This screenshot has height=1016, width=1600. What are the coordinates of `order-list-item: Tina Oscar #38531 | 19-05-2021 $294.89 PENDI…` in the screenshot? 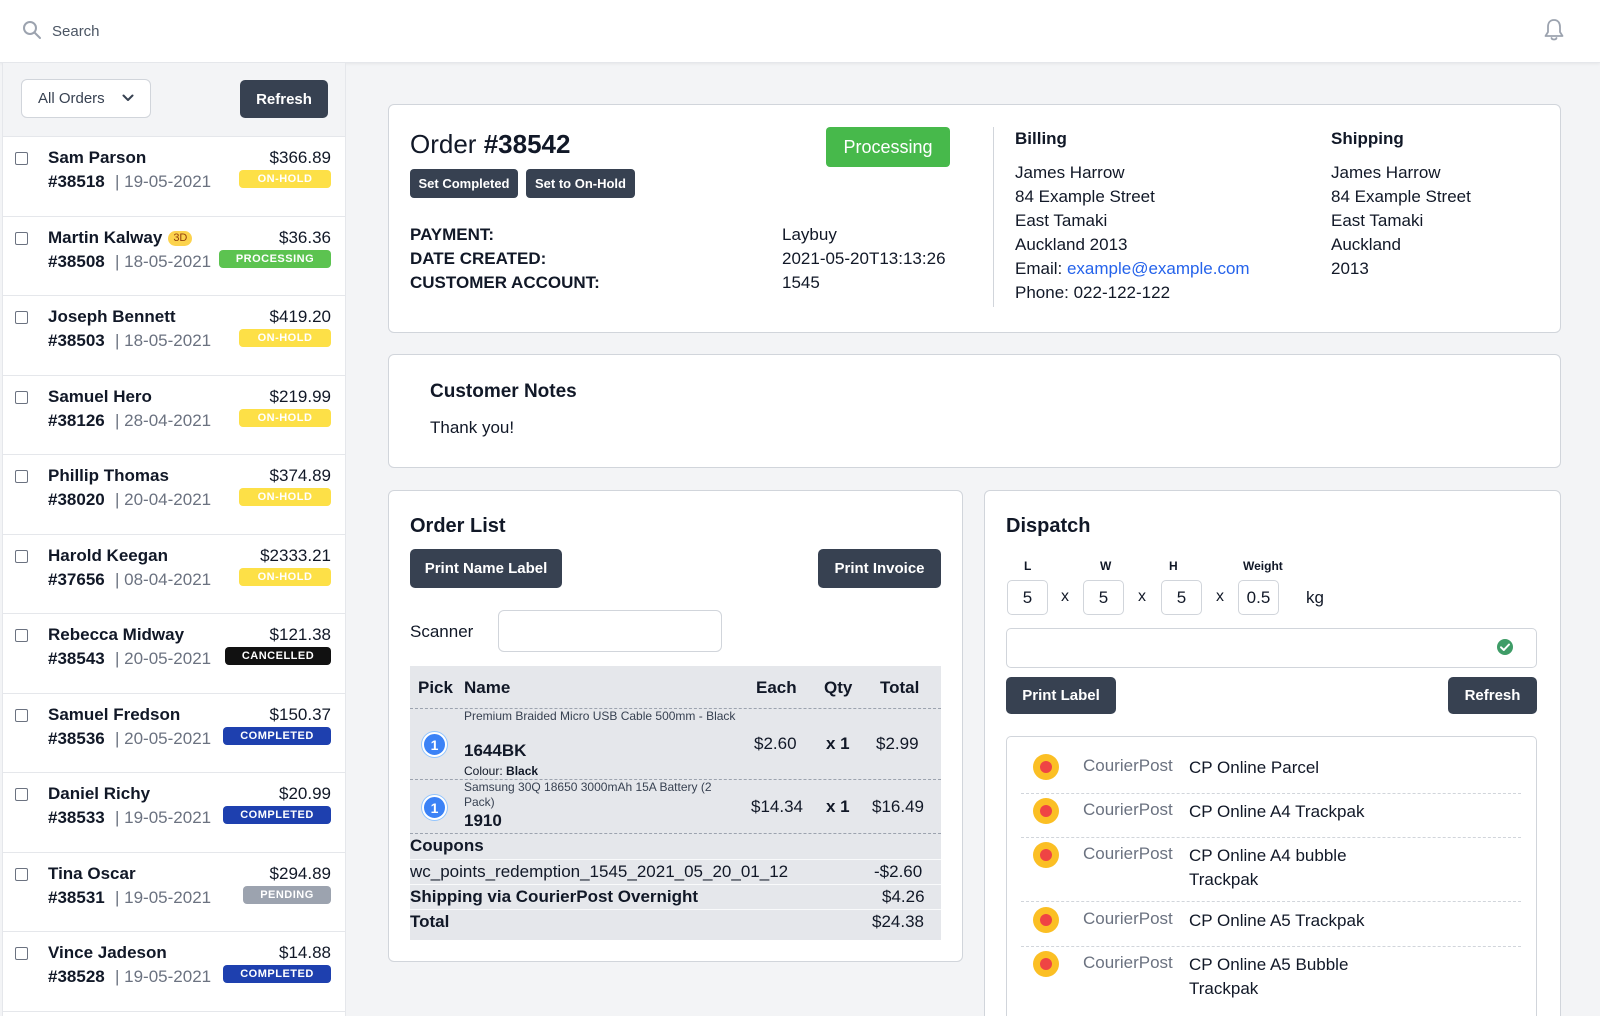 It's located at (174, 892).